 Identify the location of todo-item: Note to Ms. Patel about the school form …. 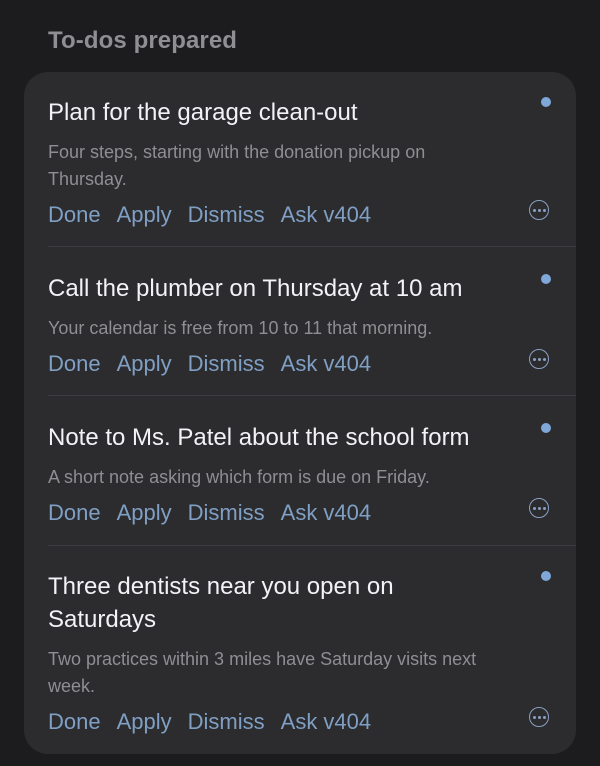
(312, 475).